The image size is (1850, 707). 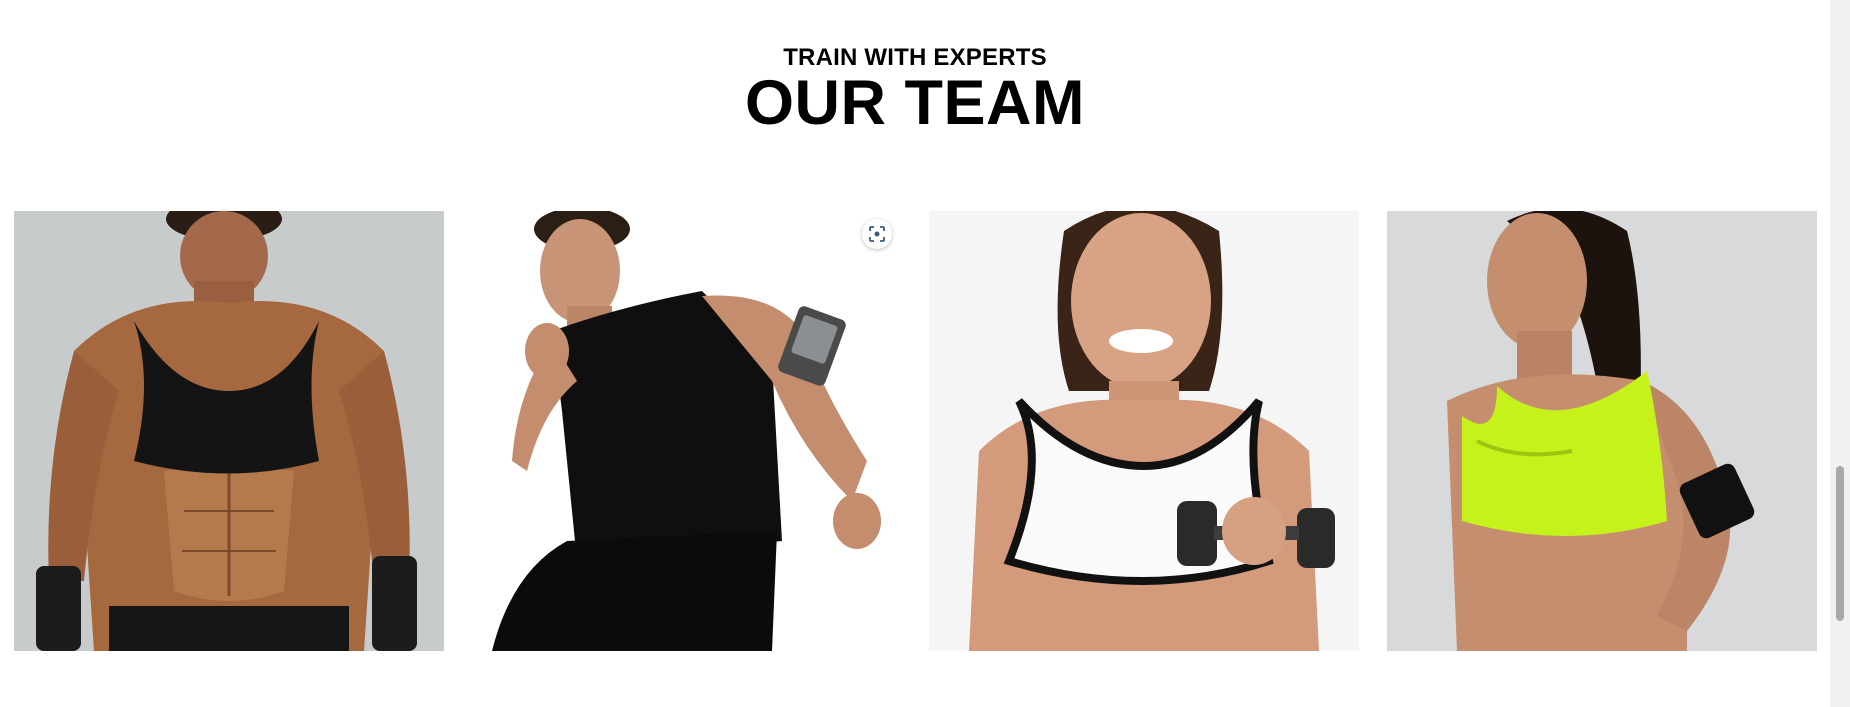 I want to click on team-photo-4-image, so click(x=1602, y=431).